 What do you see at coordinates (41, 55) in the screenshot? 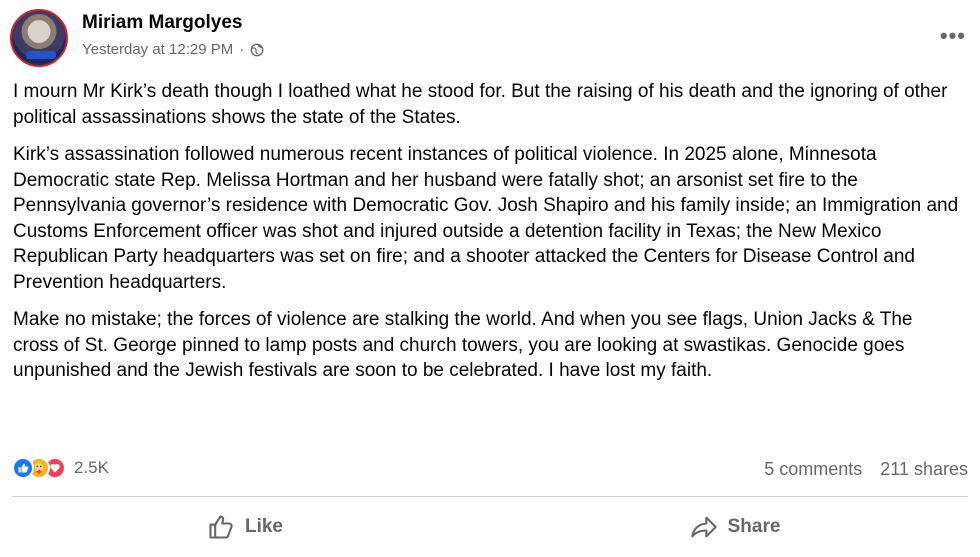
I see `avatar-badge` at bounding box center [41, 55].